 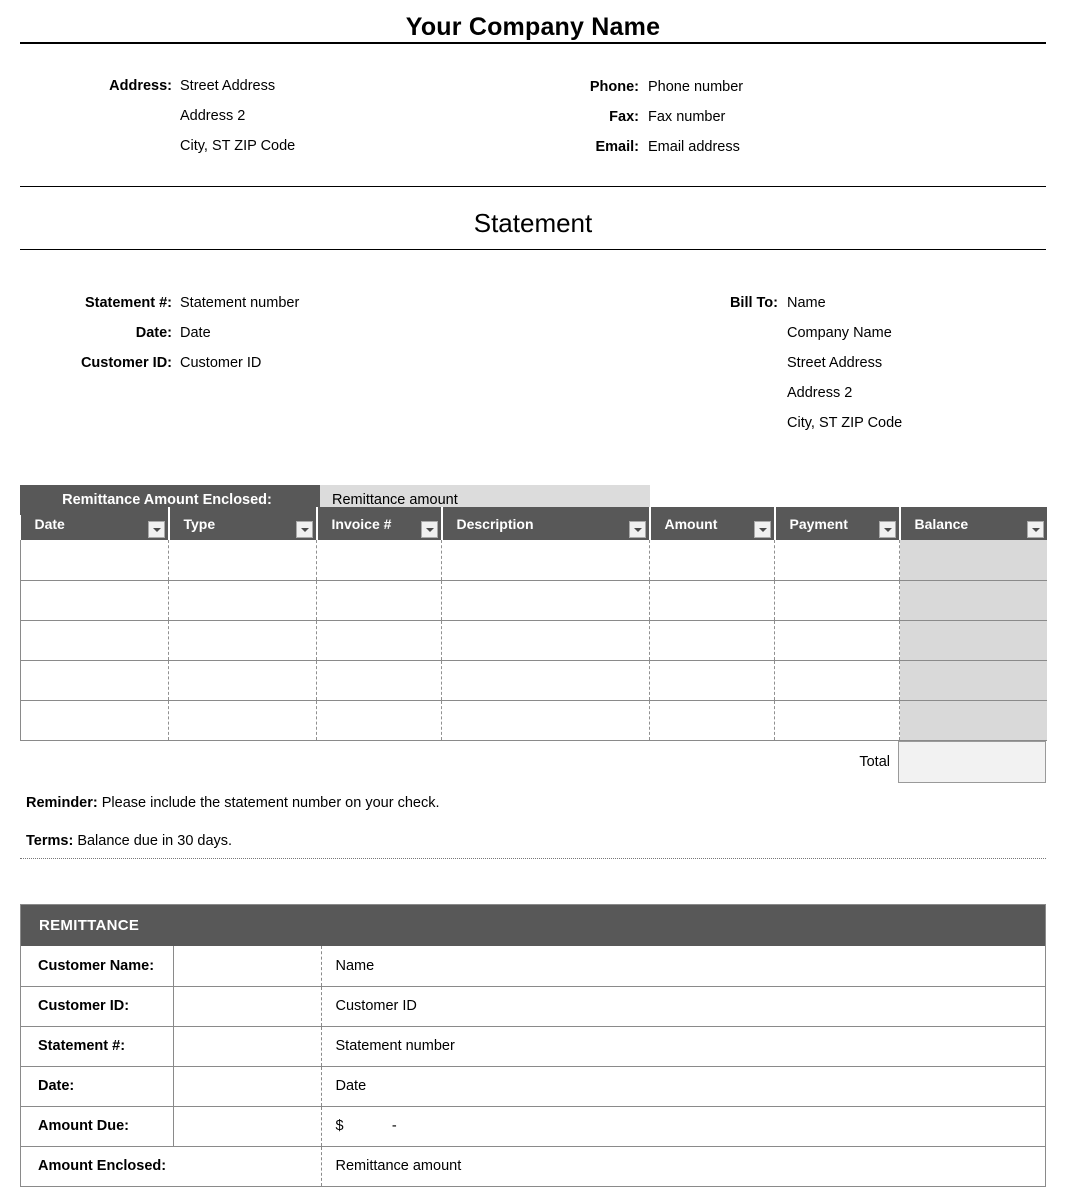 What do you see at coordinates (304, 529) in the screenshot?
I see `filter-dropdown-icon-type` at bounding box center [304, 529].